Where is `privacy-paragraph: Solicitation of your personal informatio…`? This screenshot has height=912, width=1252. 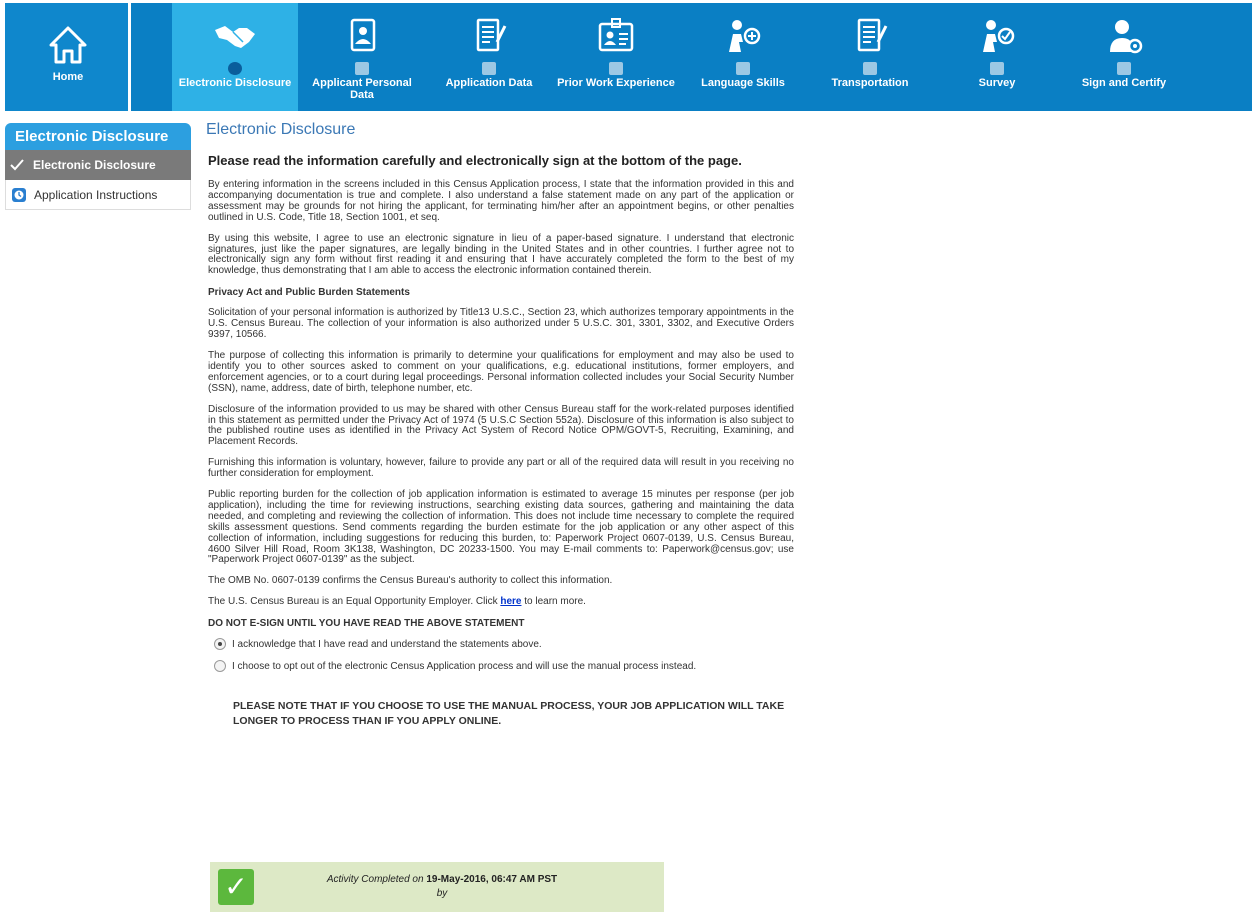 privacy-paragraph: Solicitation of your personal informatio… is located at coordinates (501, 324).